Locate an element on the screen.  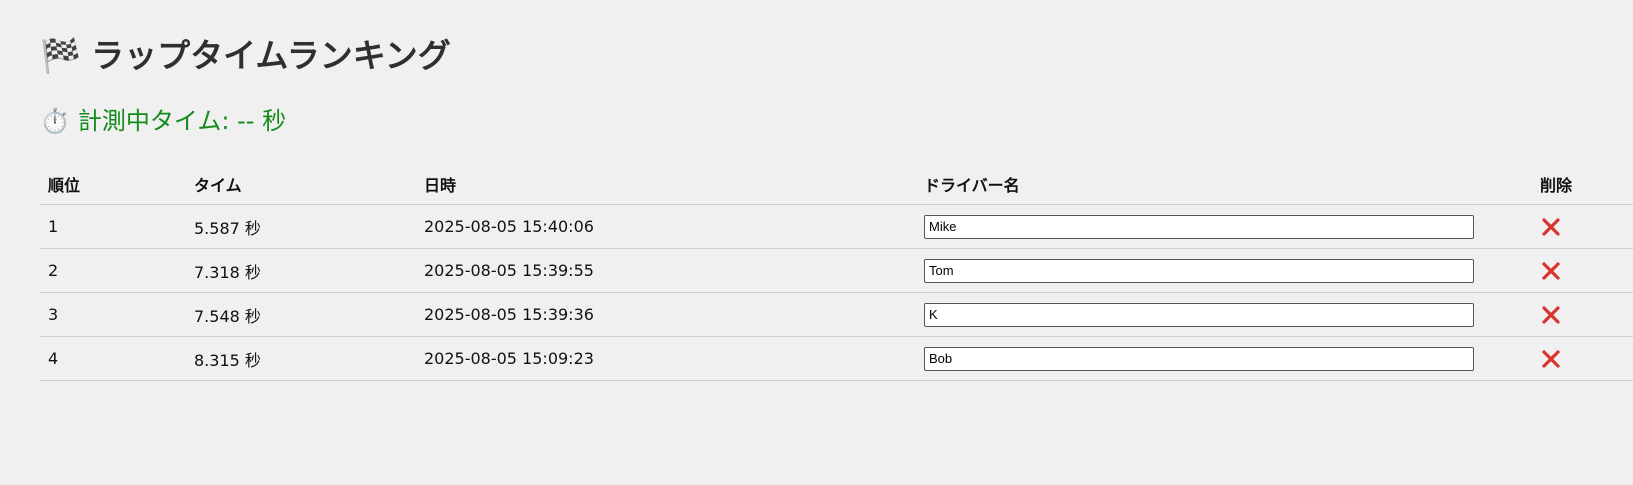
rank-cell: 3 is located at coordinates (113, 314).